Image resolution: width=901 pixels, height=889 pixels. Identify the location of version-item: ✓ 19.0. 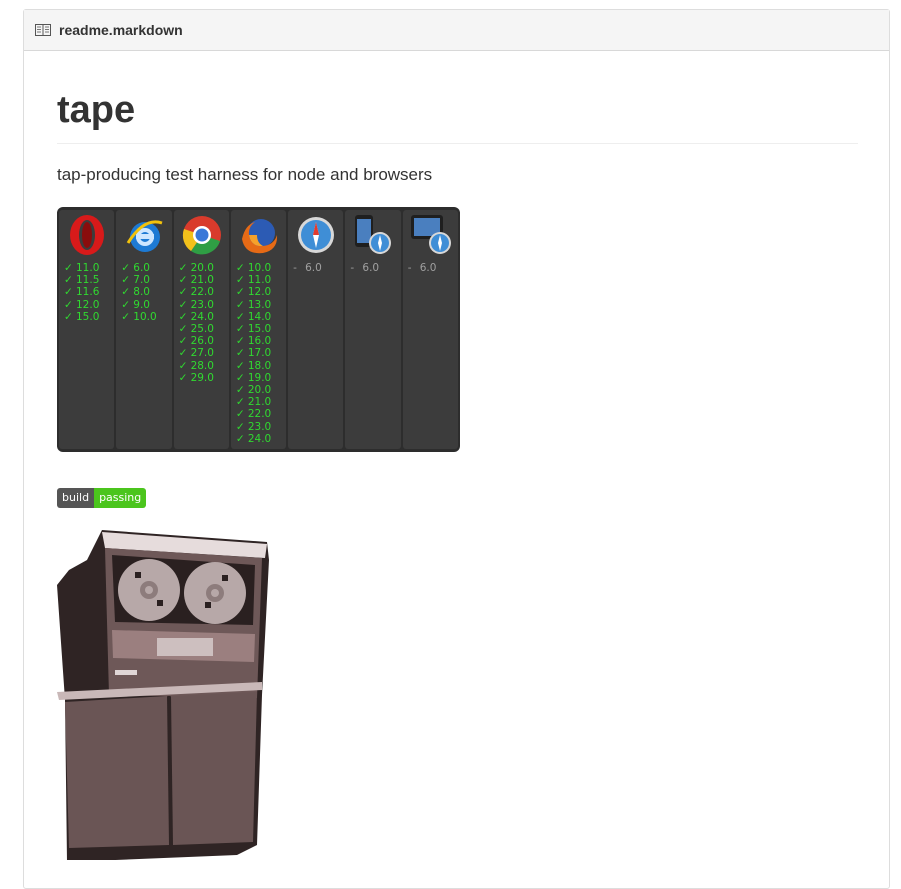
(253, 378).